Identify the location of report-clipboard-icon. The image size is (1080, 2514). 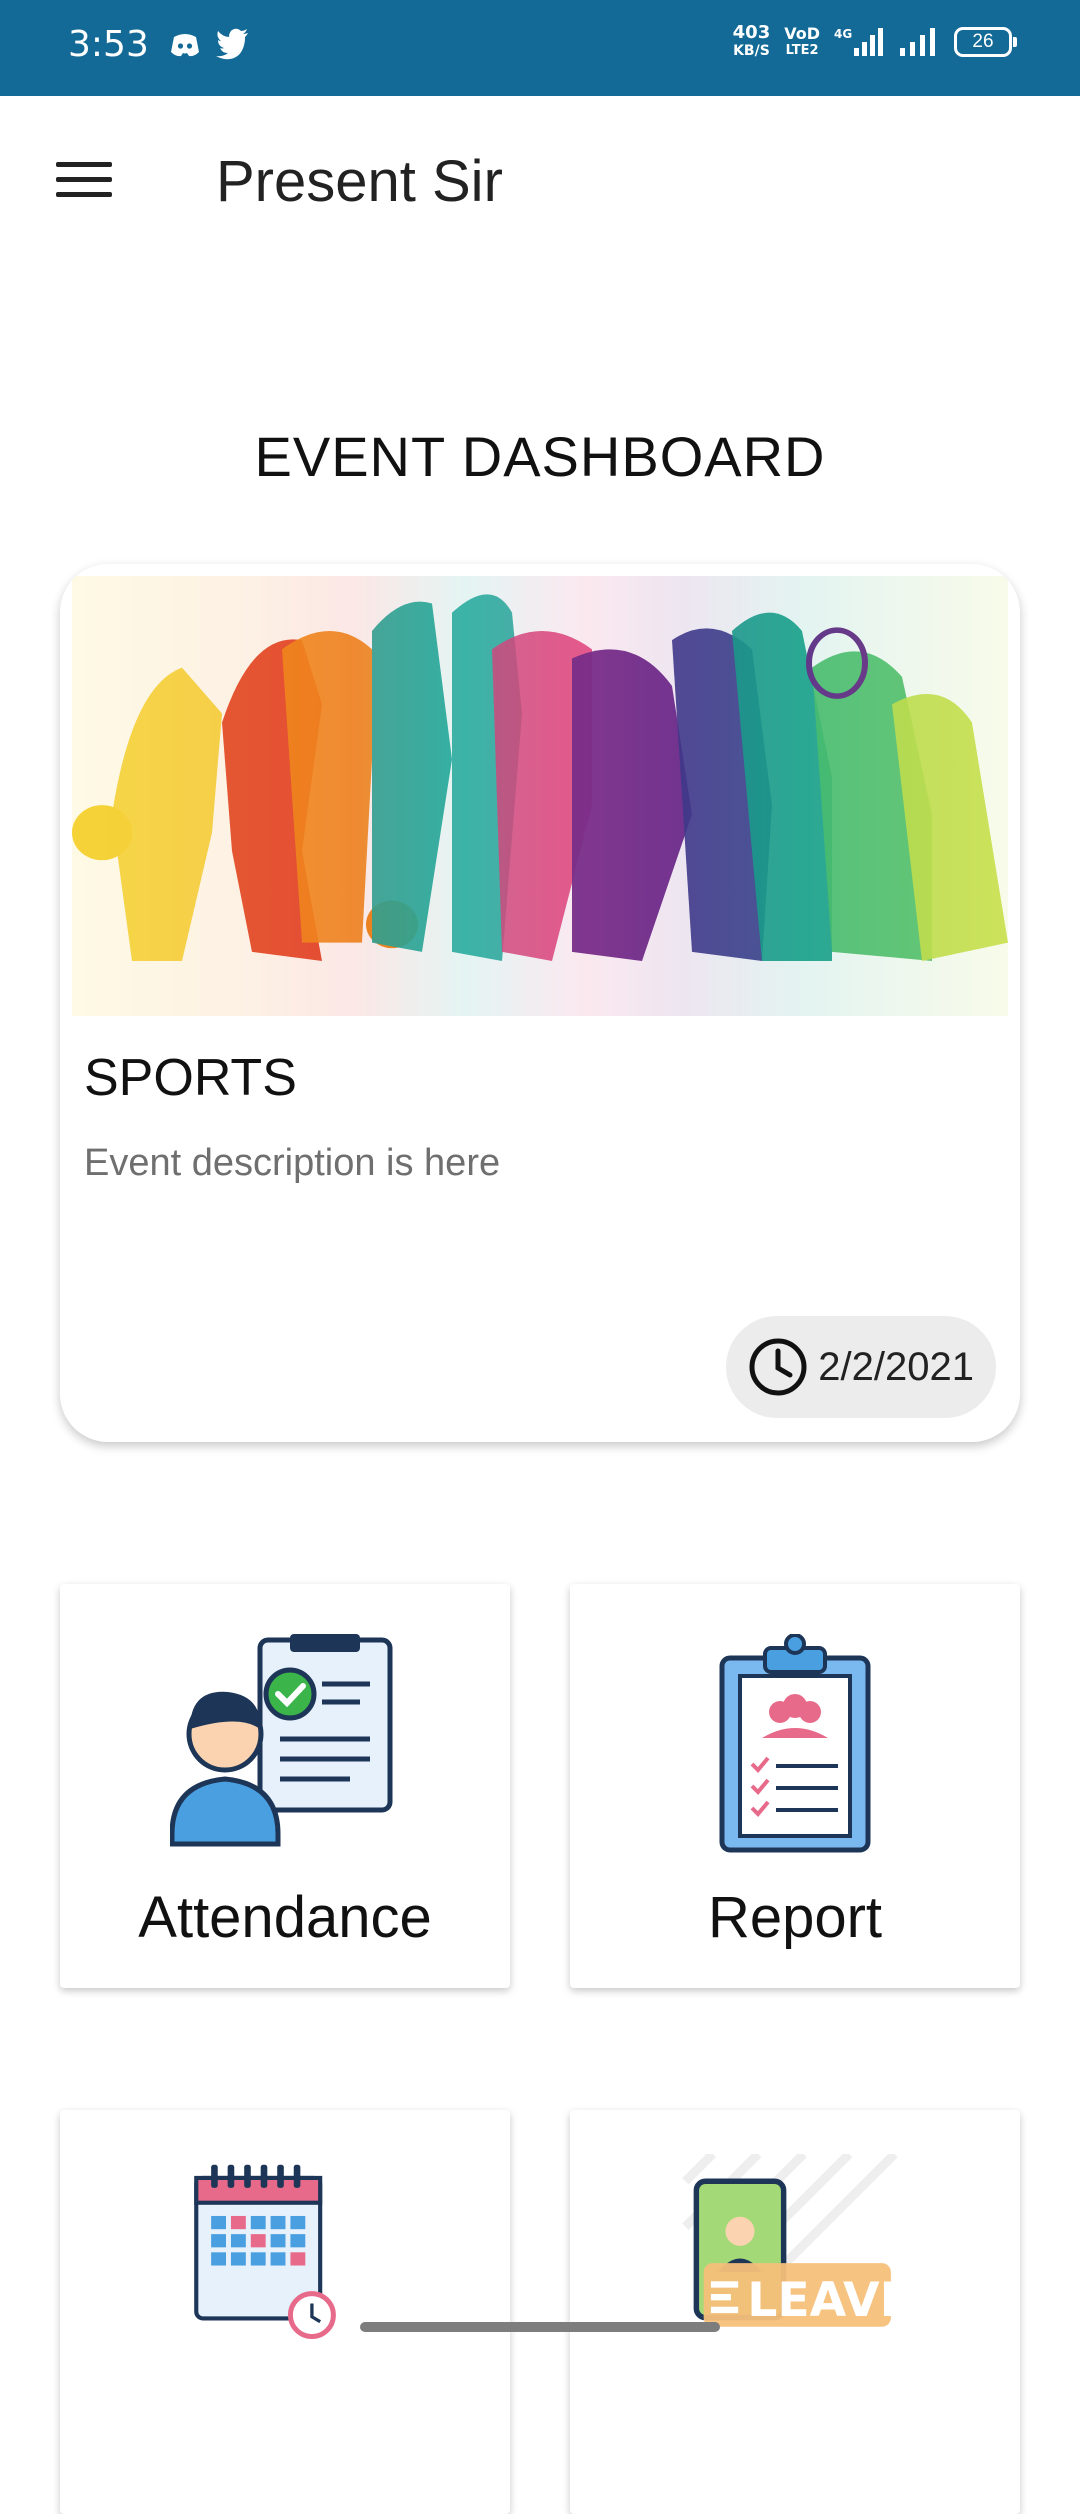
(795, 1743).